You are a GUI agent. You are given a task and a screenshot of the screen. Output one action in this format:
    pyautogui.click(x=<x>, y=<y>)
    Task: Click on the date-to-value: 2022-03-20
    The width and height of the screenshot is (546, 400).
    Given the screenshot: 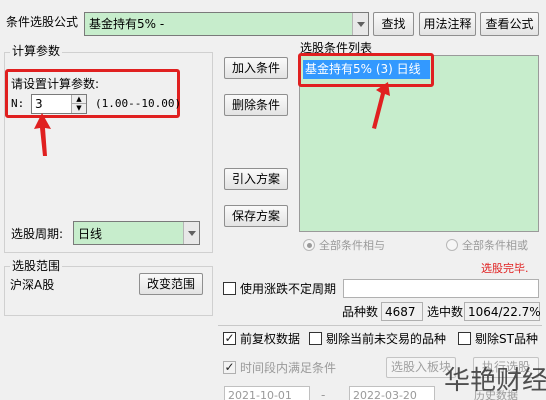 What is the action you would take?
    pyautogui.click(x=385, y=394)
    